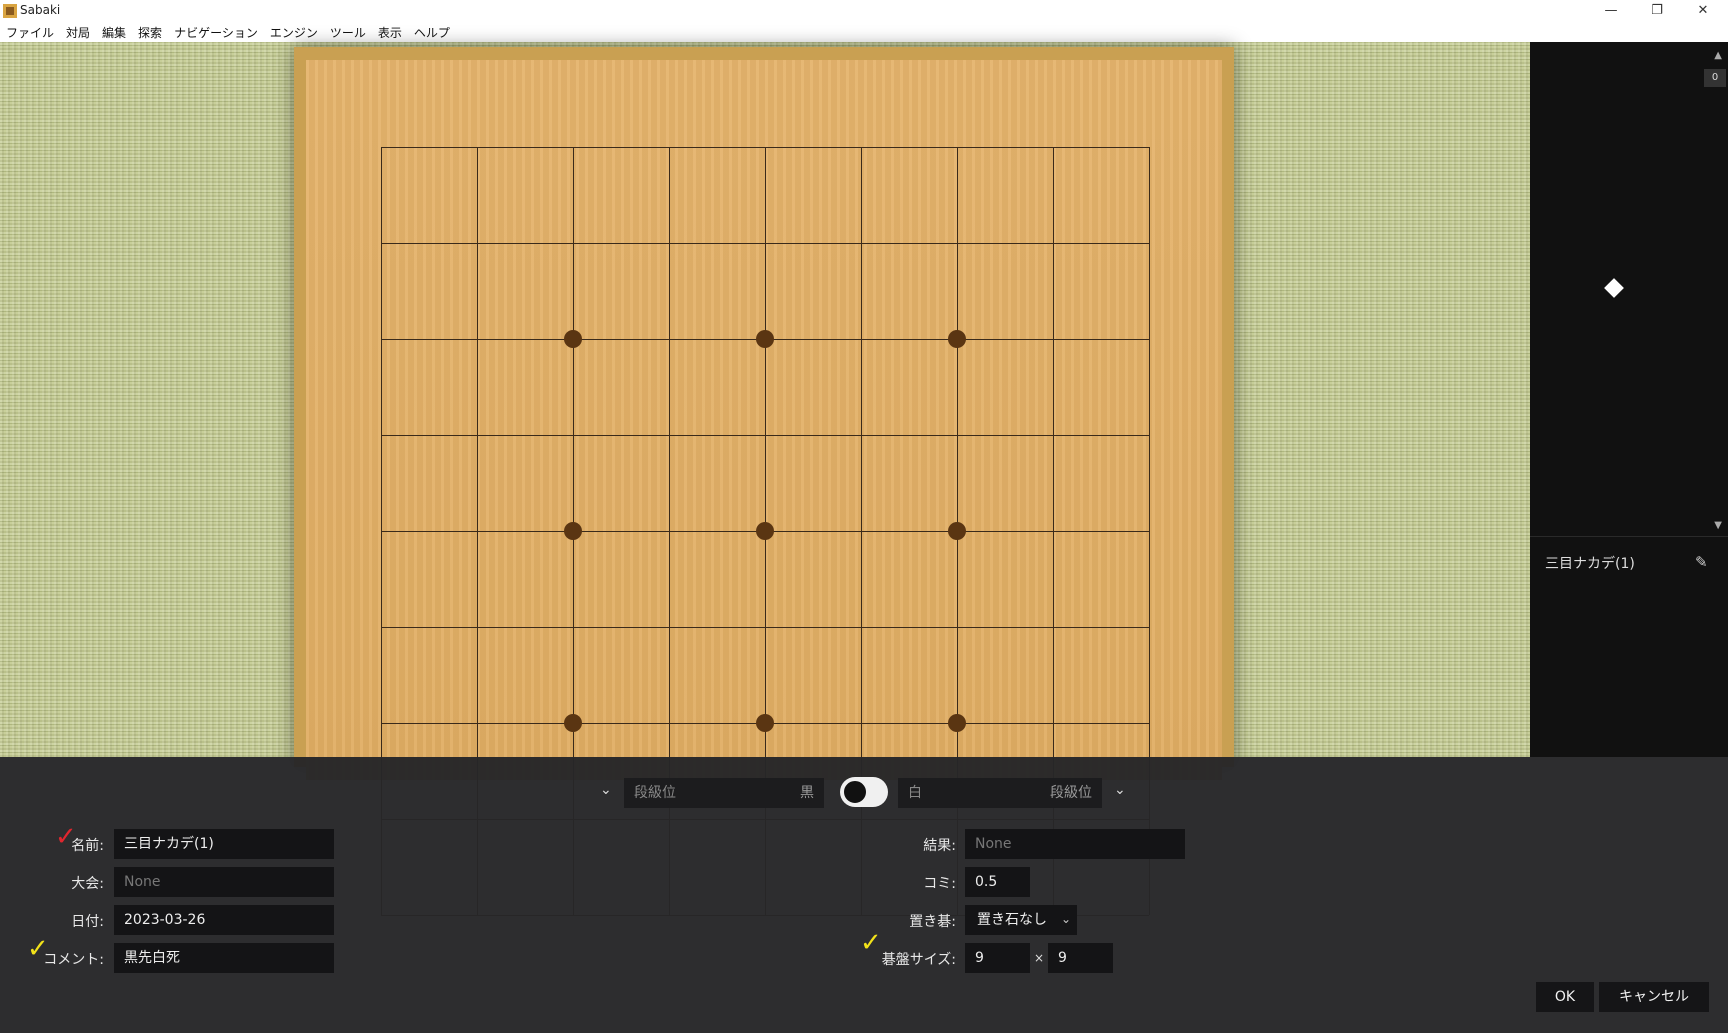  Describe the element at coordinates (224, 958) in the screenshot. I see `comment-field: 黒先白死` at that location.